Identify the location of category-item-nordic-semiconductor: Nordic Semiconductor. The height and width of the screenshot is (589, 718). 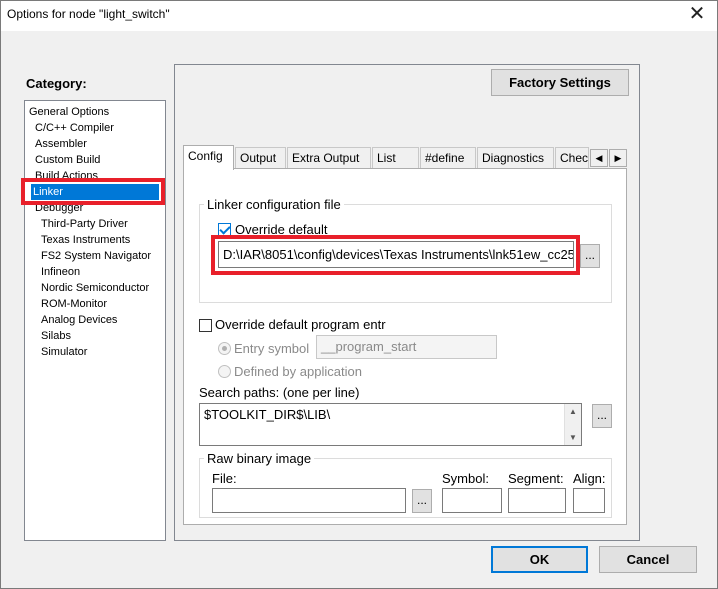
(95, 288).